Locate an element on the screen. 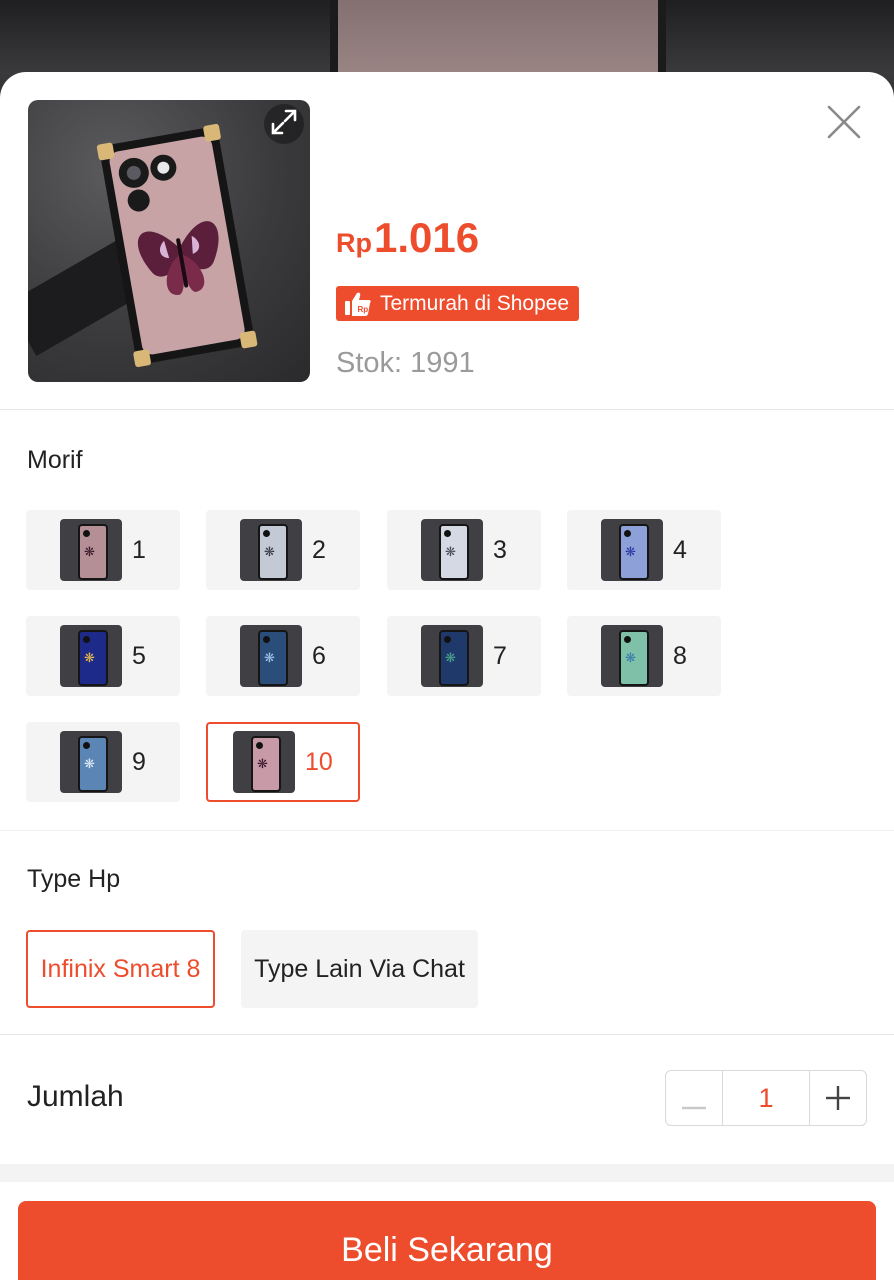 The image size is (894, 1280). motif-section-title: Morif is located at coordinates (55, 460).